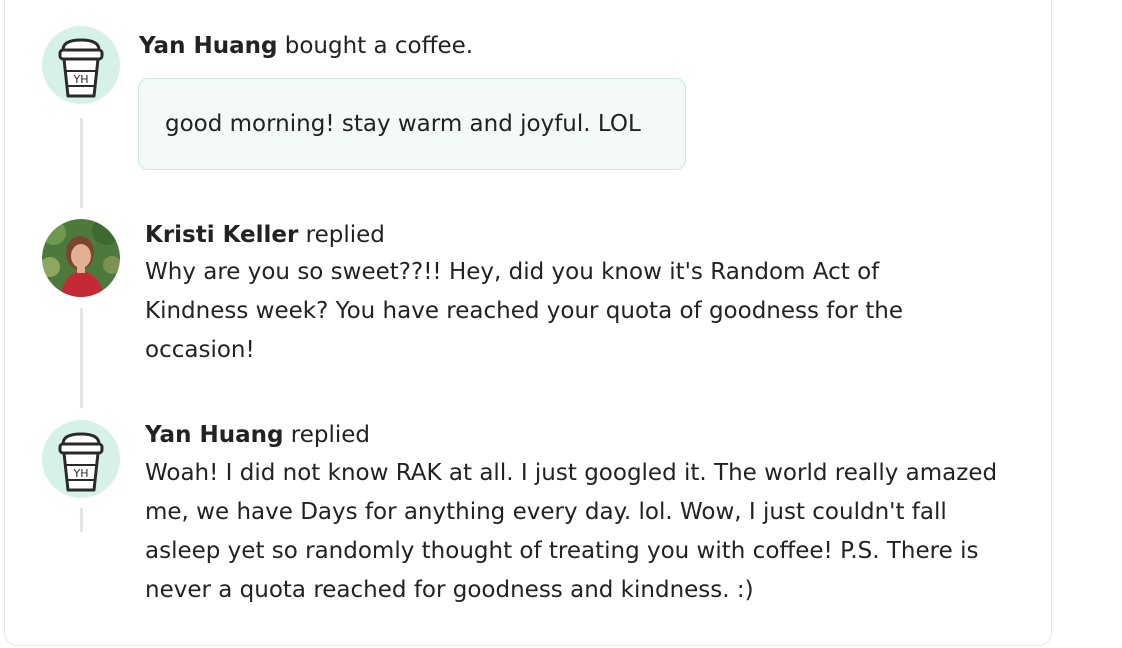  What do you see at coordinates (375, 46) in the screenshot?
I see `post-action: bought a coffee.` at bounding box center [375, 46].